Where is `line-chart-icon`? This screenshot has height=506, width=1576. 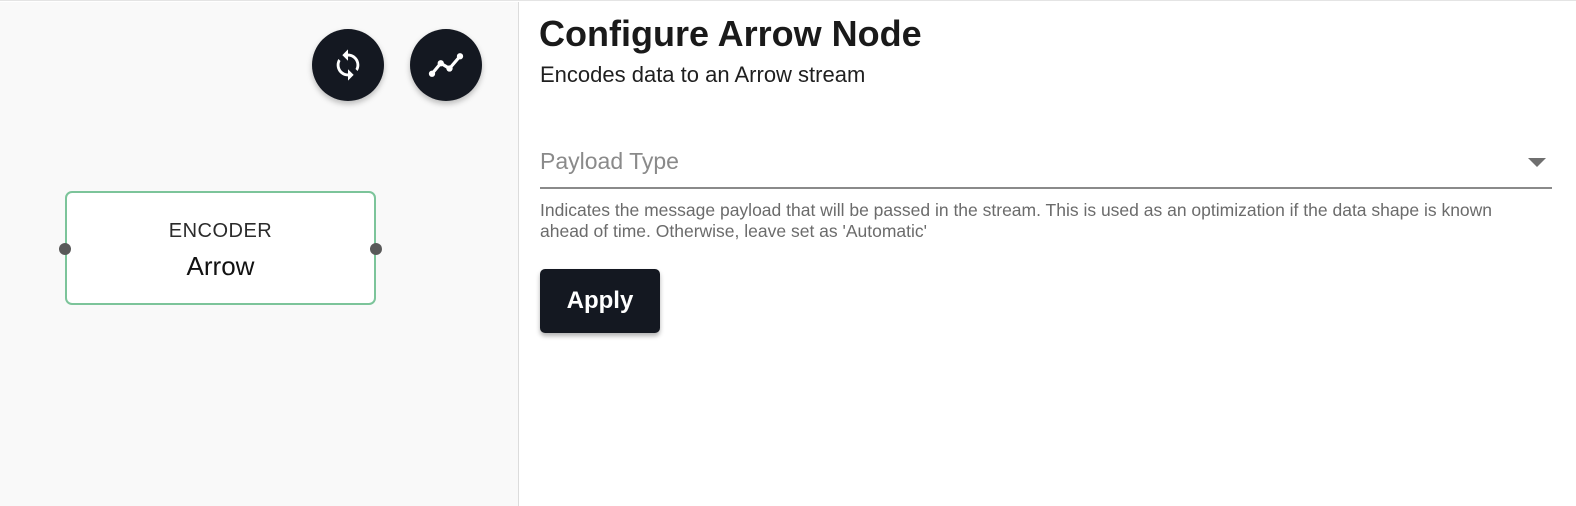 line-chart-icon is located at coordinates (446, 65).